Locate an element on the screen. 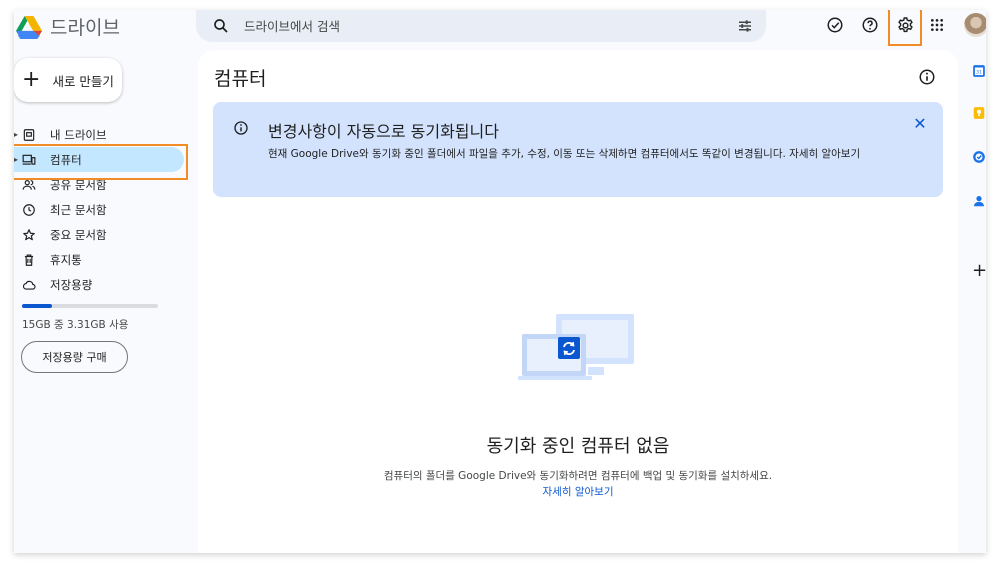 Image resolution: width=1000 pixels, height=567 pixels. sidebar-item-recent: 최근 문서함 is located at coordinates (101, 209).